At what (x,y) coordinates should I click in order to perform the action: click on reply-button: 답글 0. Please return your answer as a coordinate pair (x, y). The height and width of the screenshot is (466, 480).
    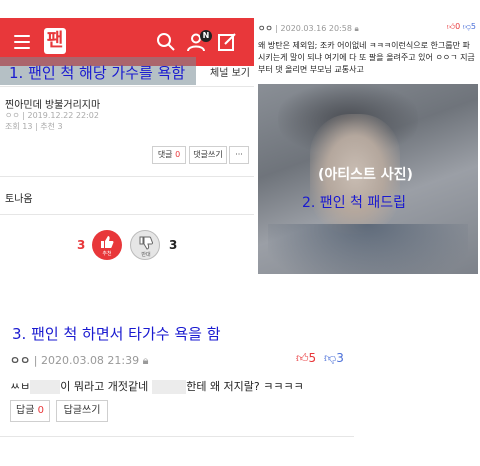
    Looking at the image, I should click on (30, 411).